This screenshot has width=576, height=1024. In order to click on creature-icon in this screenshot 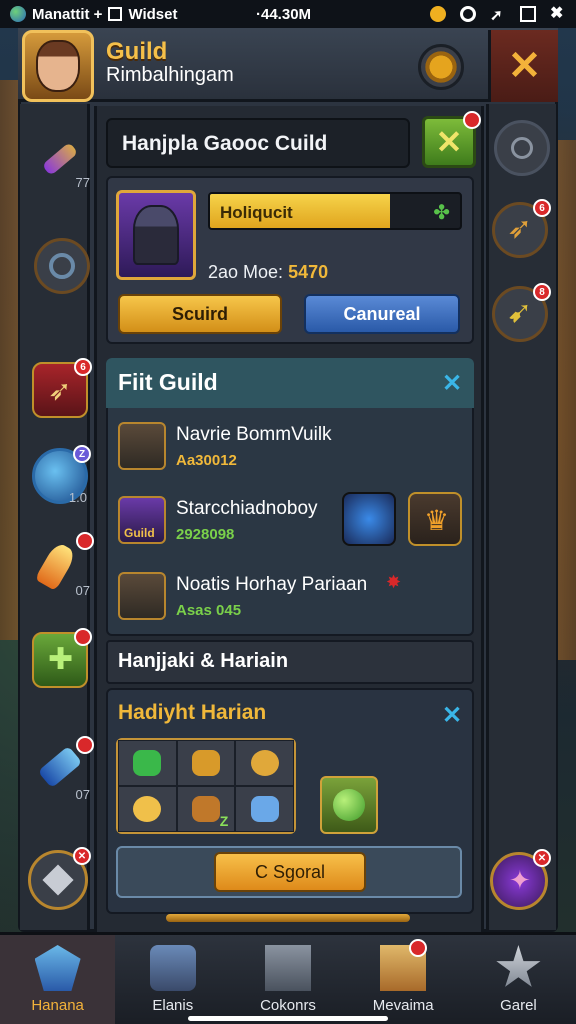, I will do `click(264, 809)`.